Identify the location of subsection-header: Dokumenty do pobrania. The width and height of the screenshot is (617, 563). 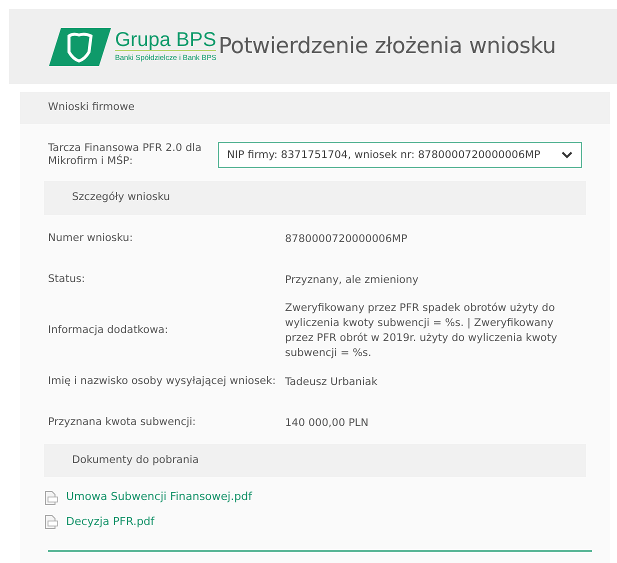
(315, 461).